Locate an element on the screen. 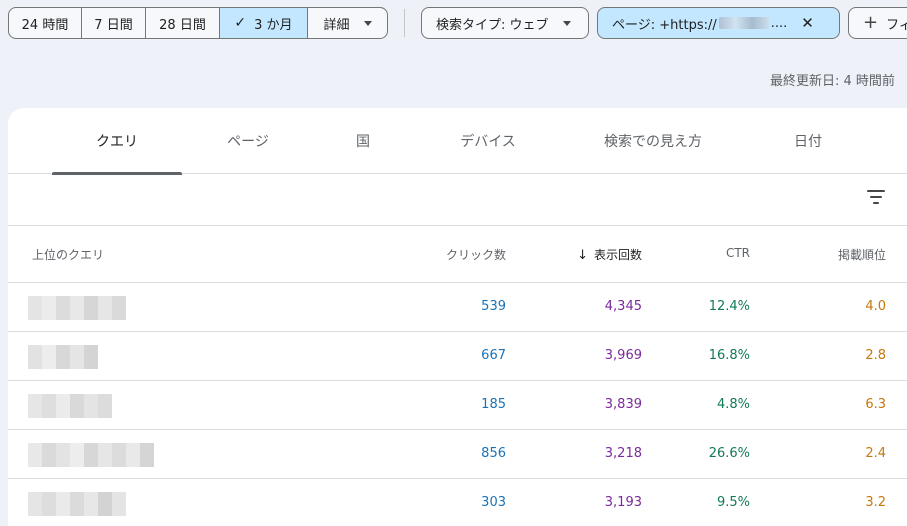  tab-label: ページ is located at coordinates (248, 142).